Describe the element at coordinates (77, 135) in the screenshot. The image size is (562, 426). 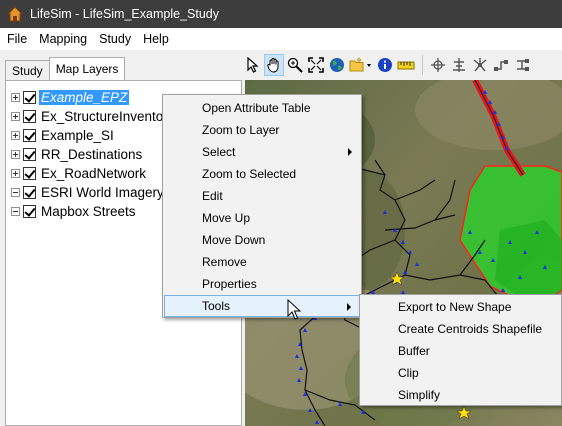
I see `layer-label: Example_SI` at that location.